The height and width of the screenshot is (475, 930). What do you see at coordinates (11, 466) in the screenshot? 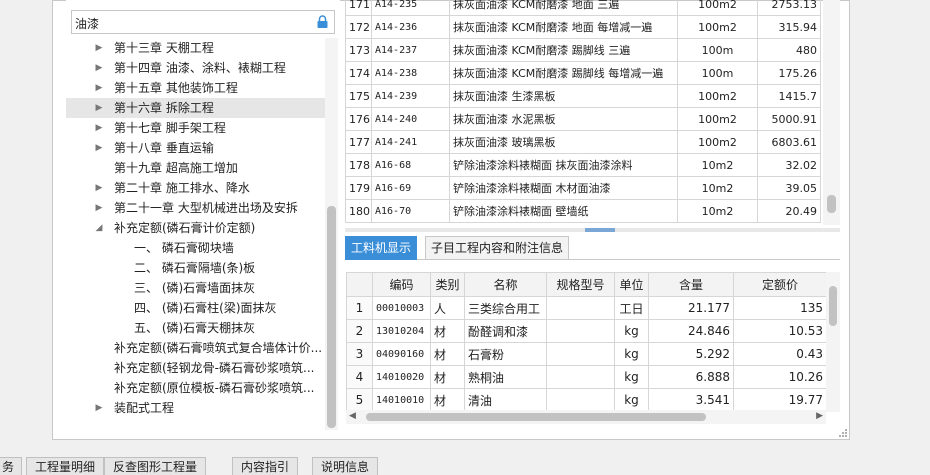
I see `bottom-tab-0: 务` at bounding box center [11, 466].